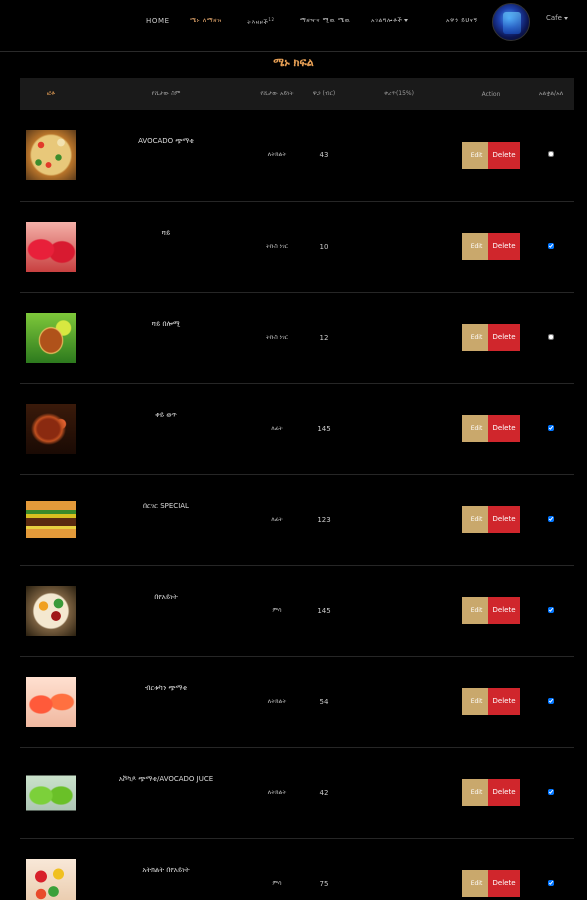  What do you see at coordinates (324, 428) in the screenshot?
I see `item-price: 145` at bounding box center [324, 428].